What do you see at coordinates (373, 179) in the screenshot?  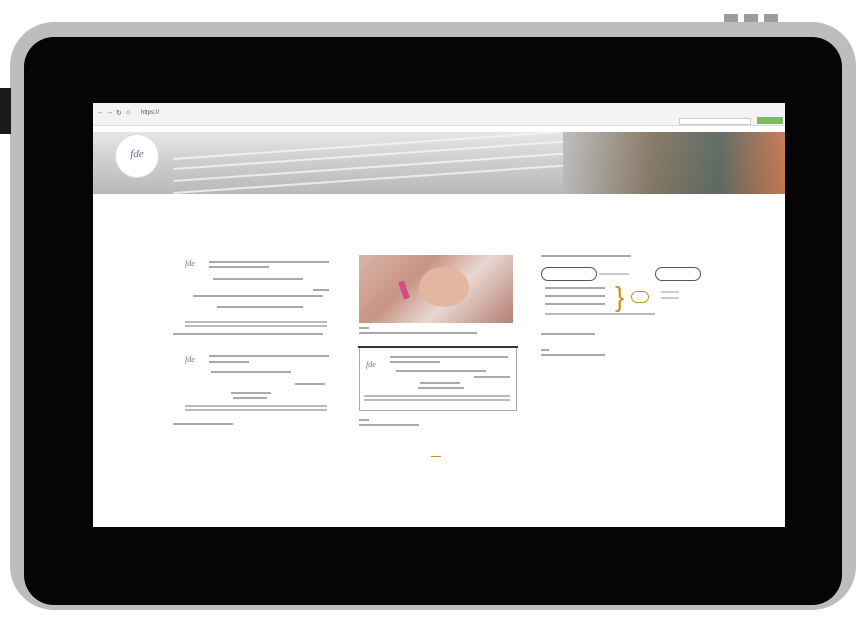 I see `banner-stripe` at bounding box center [373, 179].